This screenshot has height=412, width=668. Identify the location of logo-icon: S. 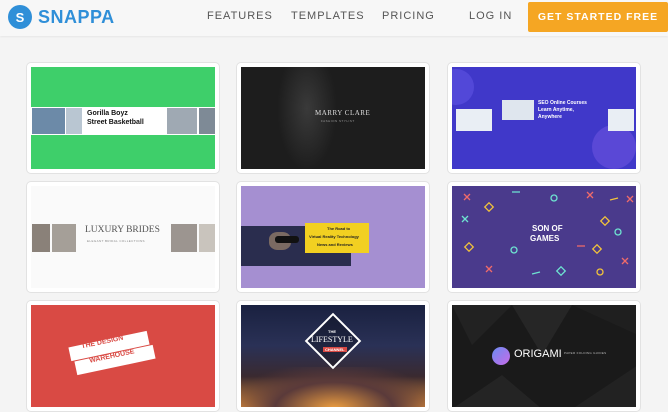
(20, 17).